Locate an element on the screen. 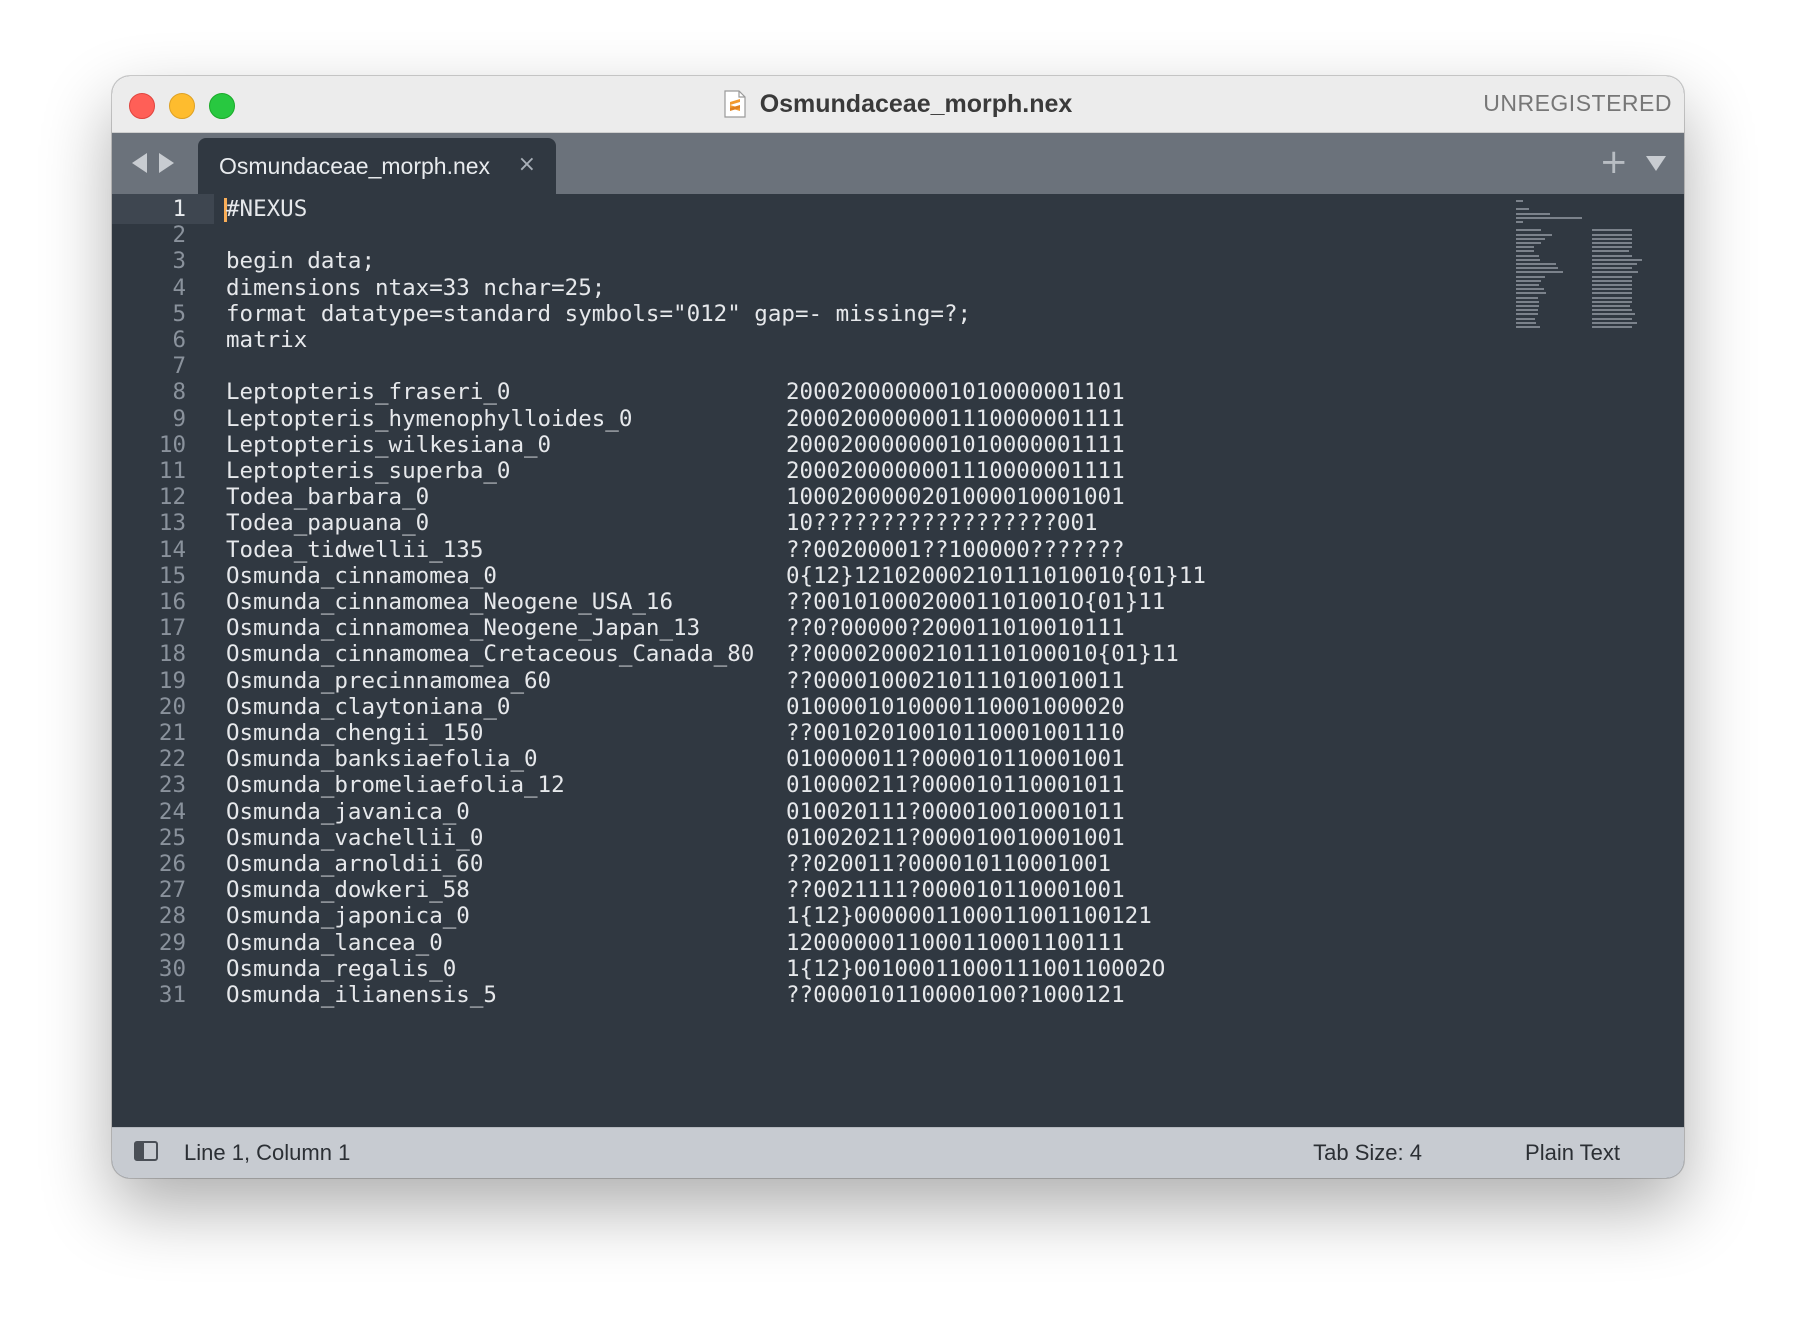  tab-nav-arrows is located at coordinates (153, 163).